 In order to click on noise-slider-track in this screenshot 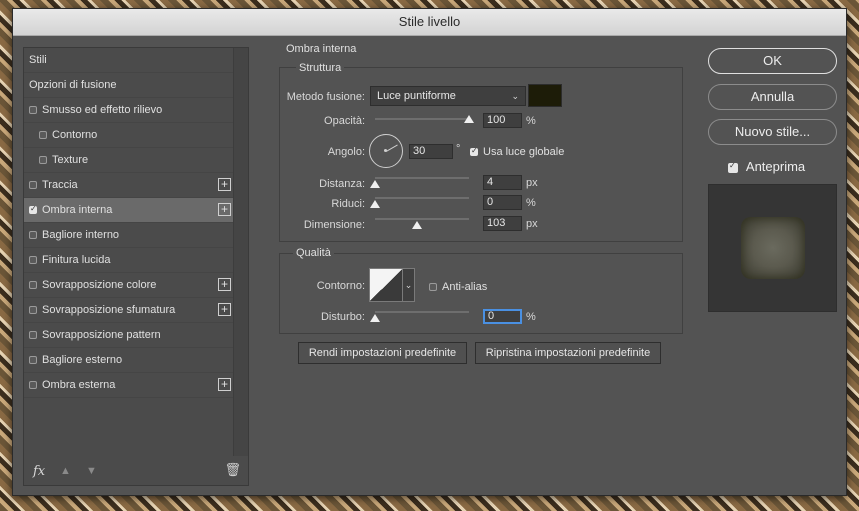, I will do `click(422, 312)`.